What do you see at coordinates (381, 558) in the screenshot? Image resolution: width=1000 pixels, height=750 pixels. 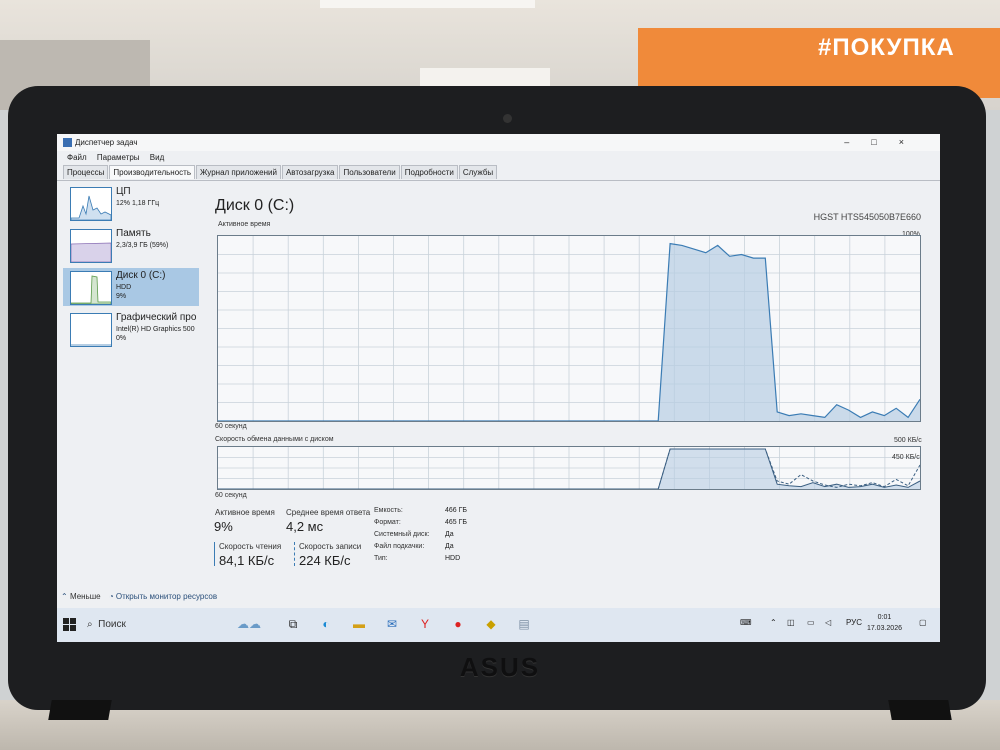 I see `type-key: Тип:` at bounding box center [381, 558].